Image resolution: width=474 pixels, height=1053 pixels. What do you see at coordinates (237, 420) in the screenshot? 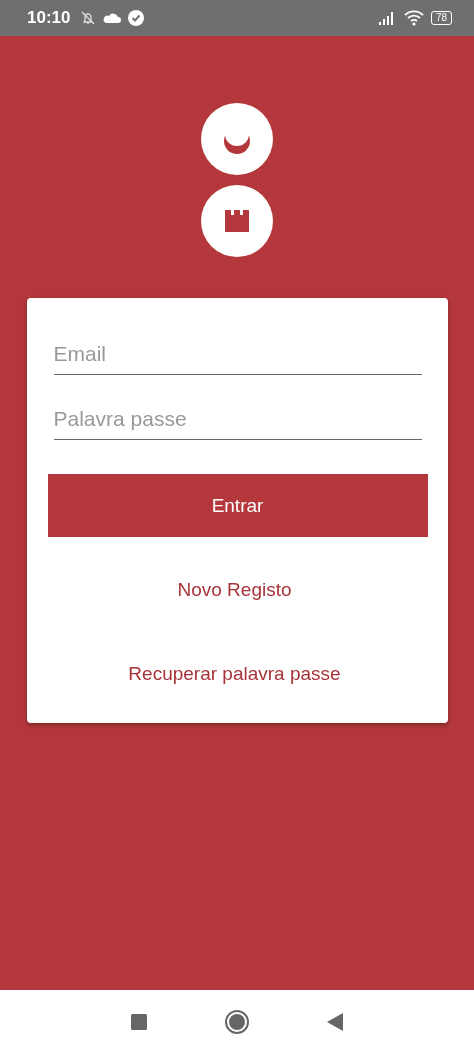
I see `input-field: Palavra passe` at bounding box center [237, 420].